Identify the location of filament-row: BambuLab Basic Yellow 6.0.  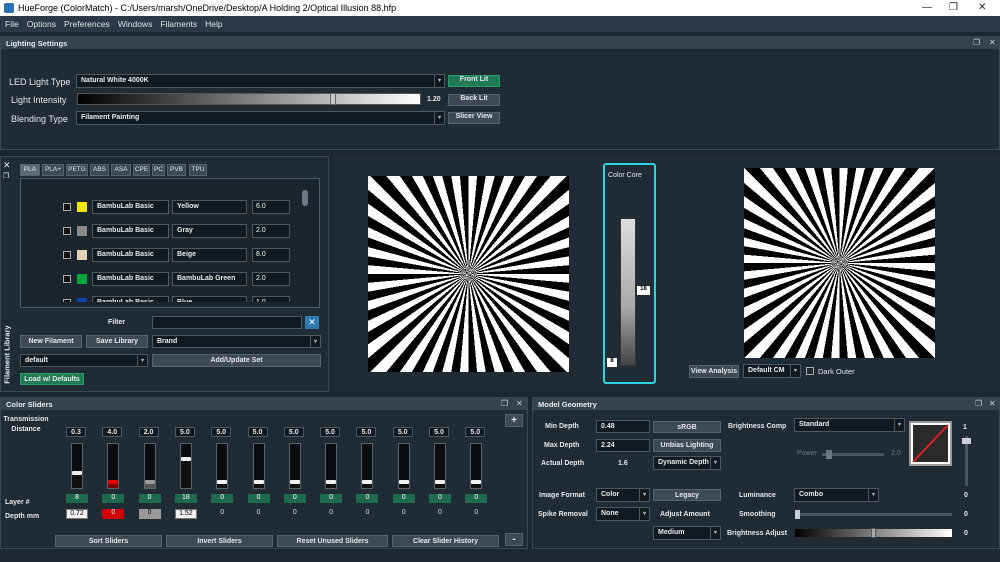
(180, 207).